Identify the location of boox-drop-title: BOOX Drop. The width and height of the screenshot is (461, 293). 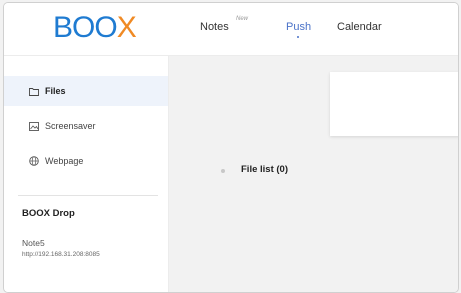
(48, 213).